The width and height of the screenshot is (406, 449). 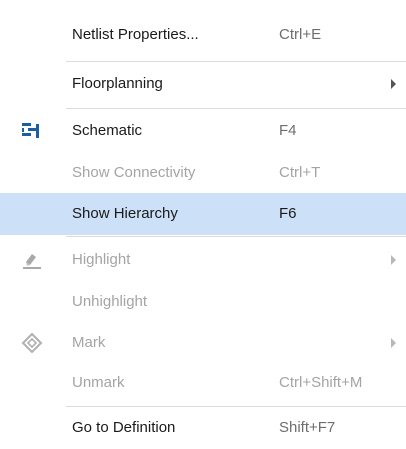 I want to click on menu-item-shortcut: Ctrl+Shift+M, so click(x=321, y=382).